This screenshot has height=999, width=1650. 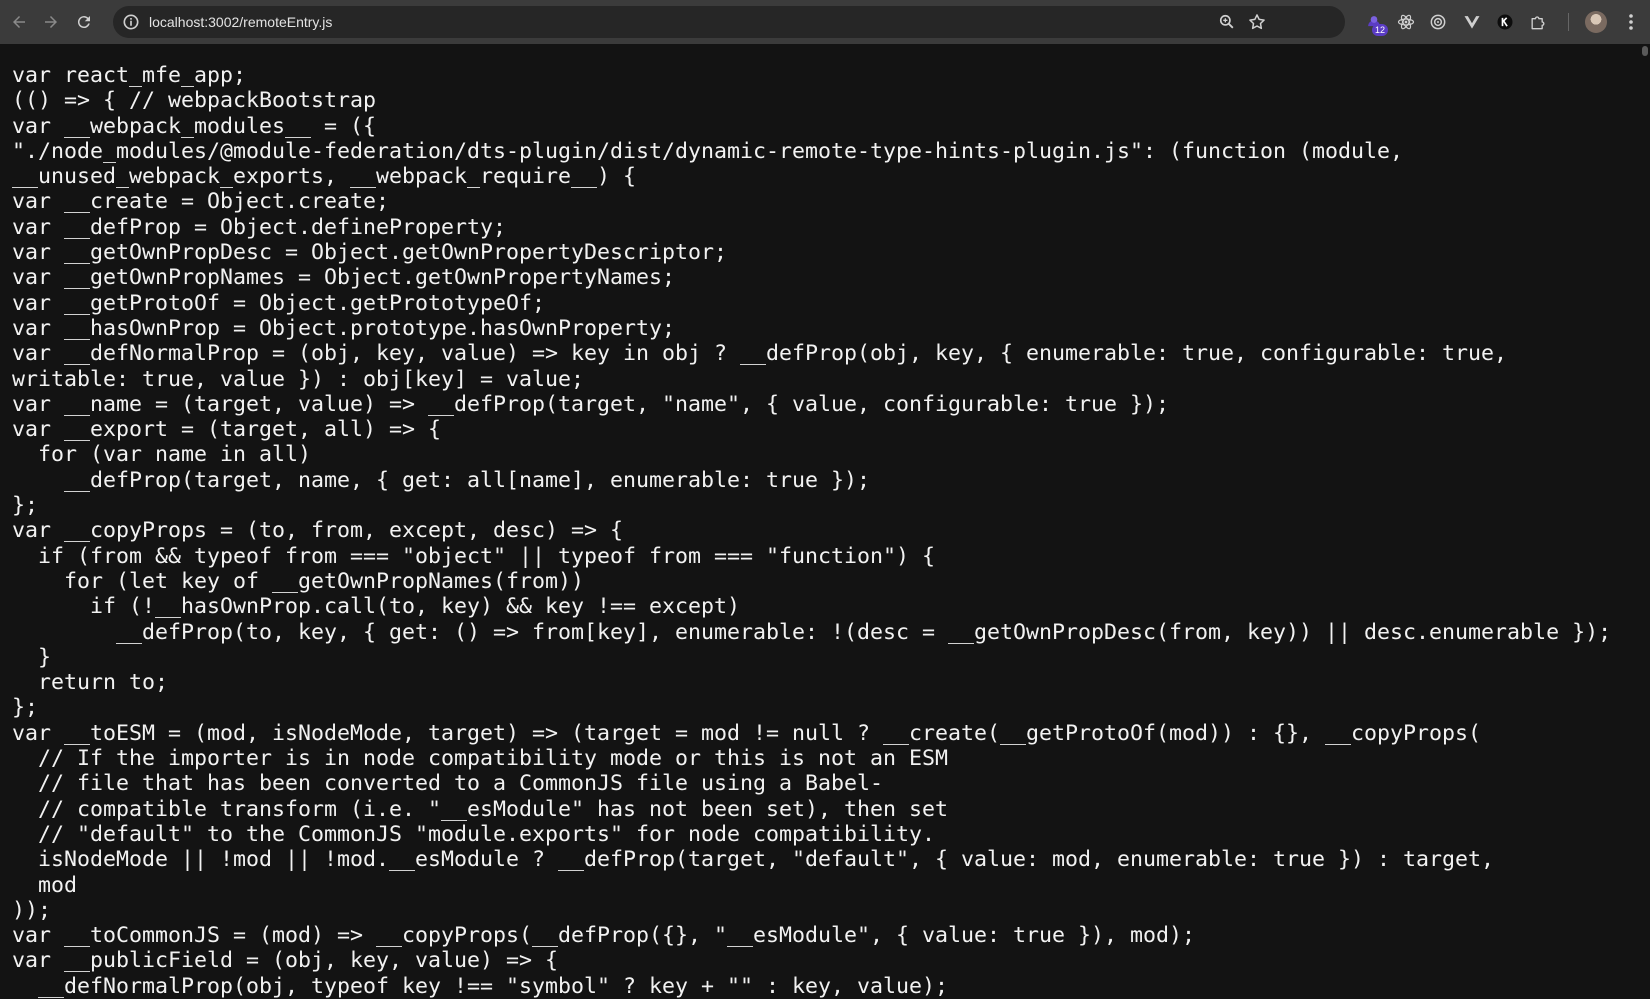 What do you see at coordinates (1596, 22) in the screenshot?
I see `avatar` at bounding box center [1596, 22].